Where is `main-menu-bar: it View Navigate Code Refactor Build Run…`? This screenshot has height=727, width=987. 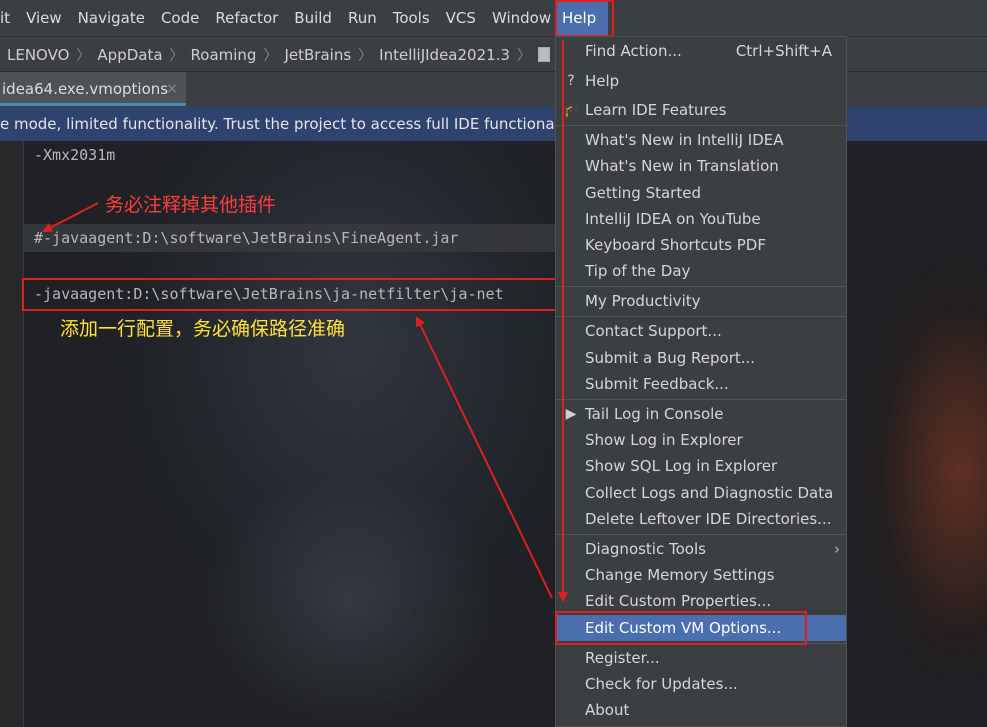
main-menu-bar: it View Navigate Code Refactor Build Run… is located at coordinates (493, 18).